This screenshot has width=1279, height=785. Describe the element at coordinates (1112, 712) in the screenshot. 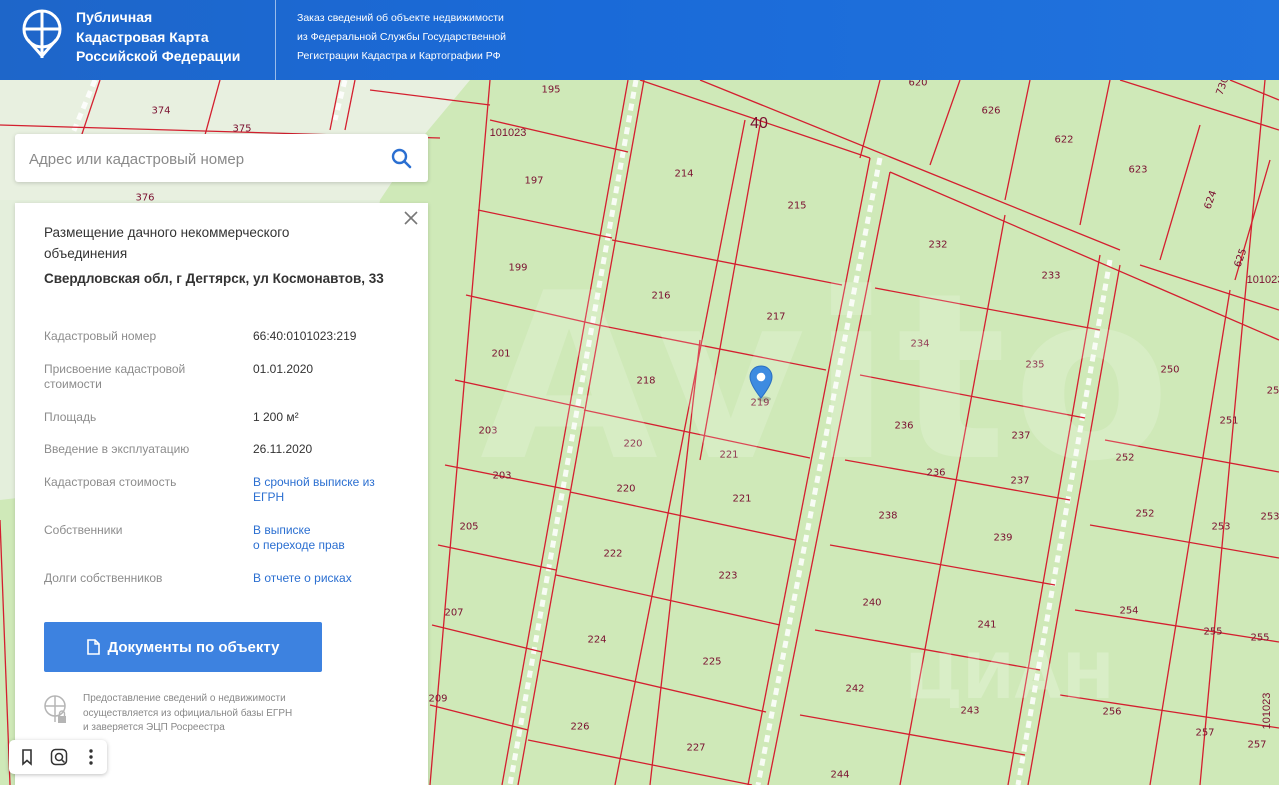

I see `parcel-number: 256` at that location.